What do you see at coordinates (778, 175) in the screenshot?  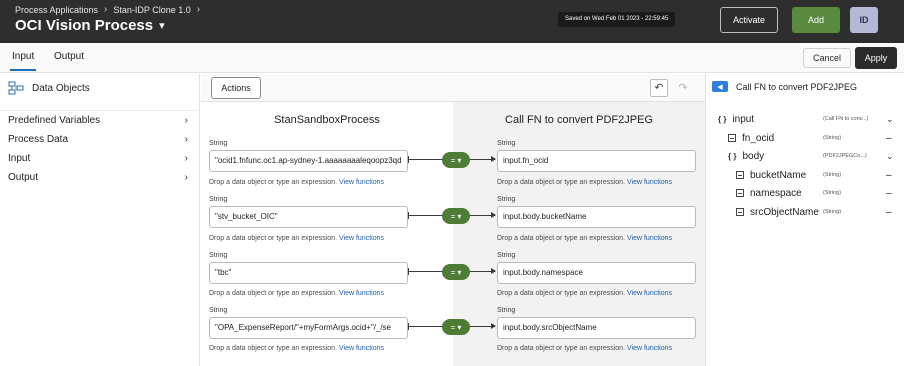 I see `tree-node-label: bucketName` at bounding box center [778, 175].